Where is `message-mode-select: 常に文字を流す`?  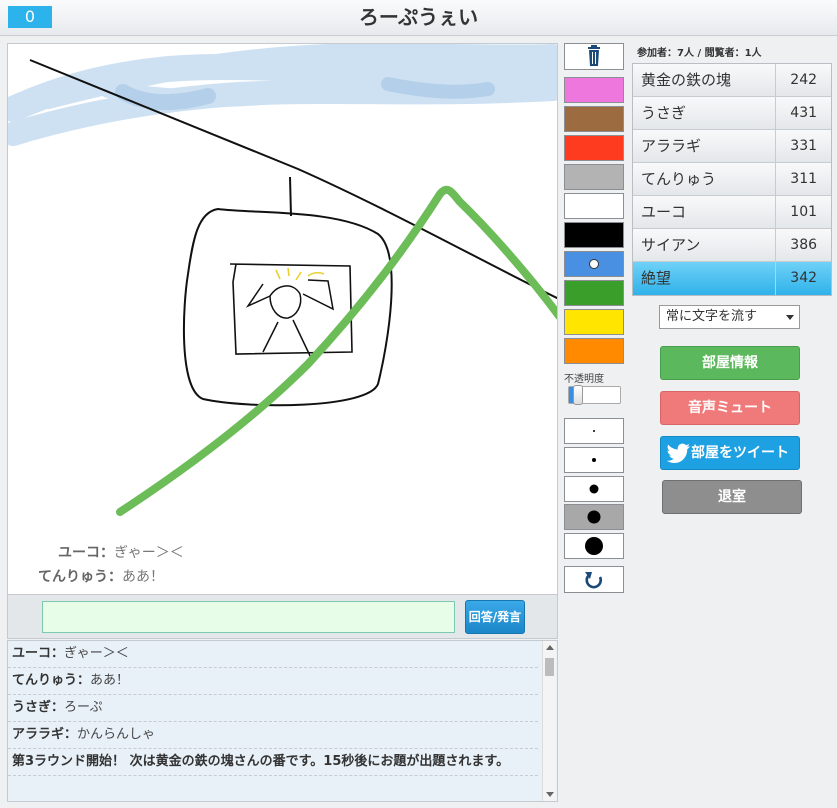 message-mode-select: 常に文字を流す is located at coordinates (729, 317).